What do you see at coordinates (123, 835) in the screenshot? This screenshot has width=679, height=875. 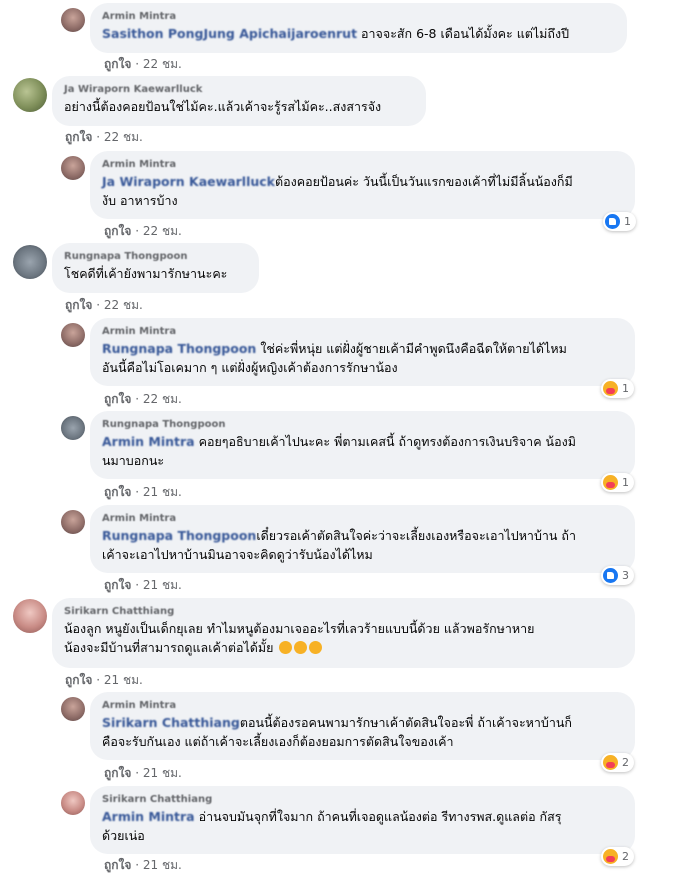 I see `comment-text-line2: ด้วยเน่อ` at bounding box center [123, 835].